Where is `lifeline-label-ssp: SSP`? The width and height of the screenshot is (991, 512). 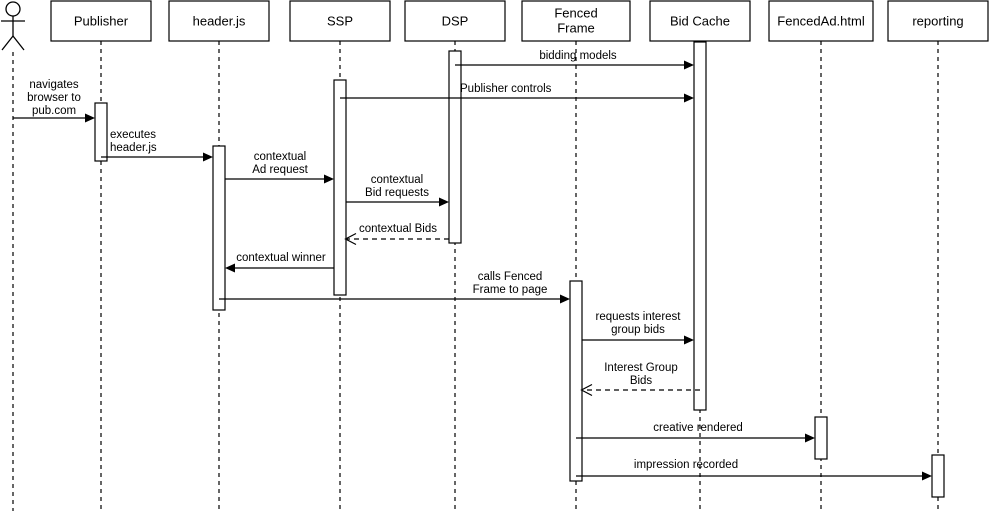 lifeline-label-ssp: SSP is located at coordinates (340, 20).